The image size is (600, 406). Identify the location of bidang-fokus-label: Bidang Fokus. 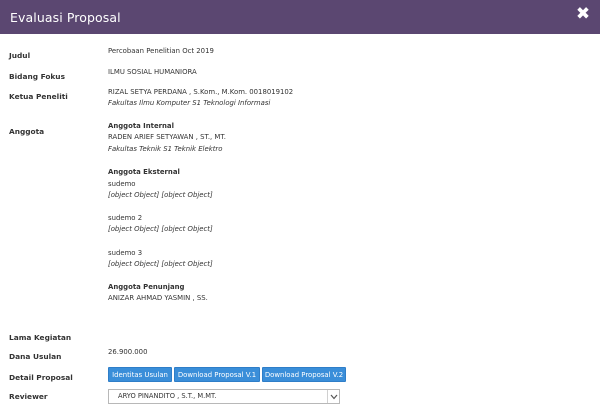
(37, 76).